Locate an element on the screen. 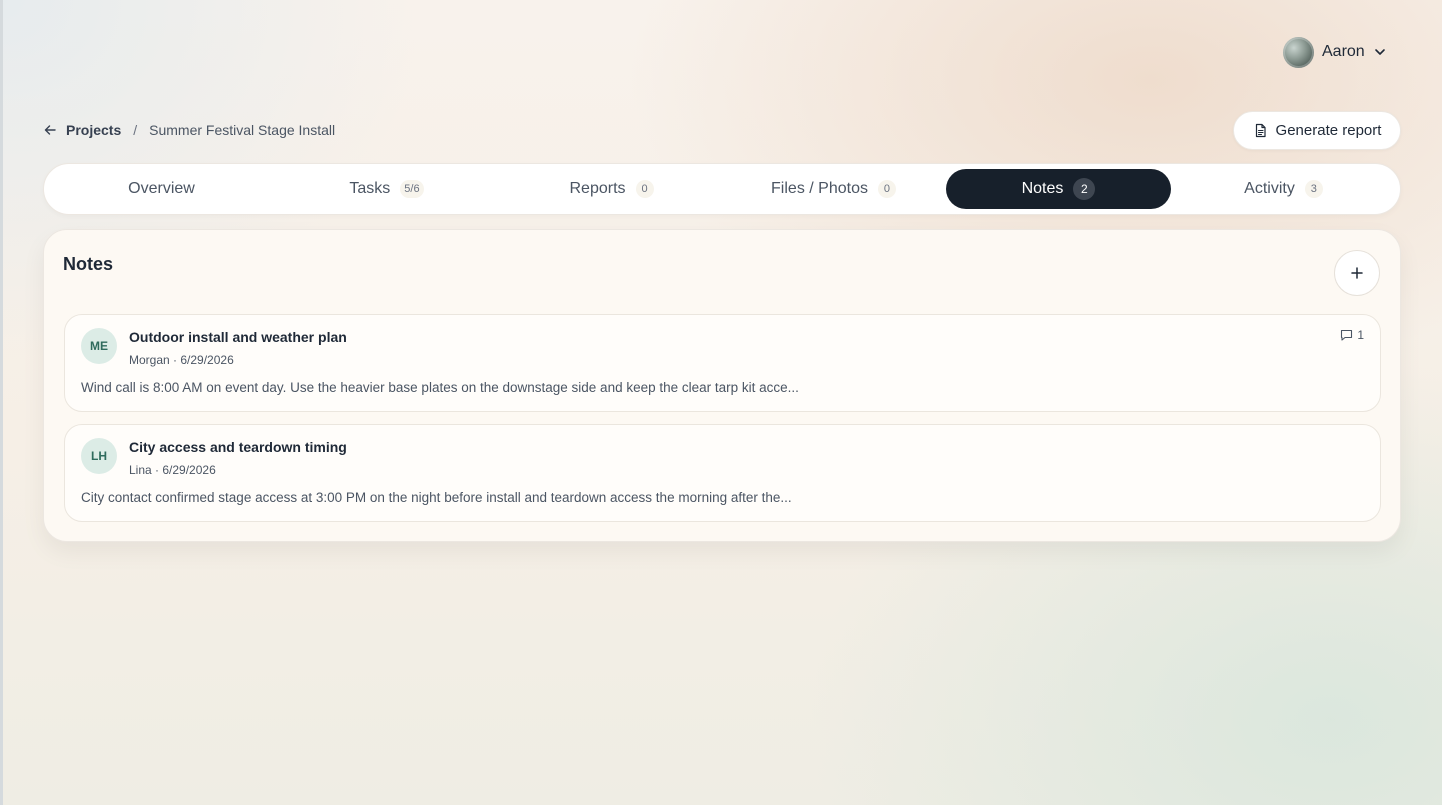  breadcrumb: Projects / Summer Festival Stage Install is located at coordinates (189, 130).